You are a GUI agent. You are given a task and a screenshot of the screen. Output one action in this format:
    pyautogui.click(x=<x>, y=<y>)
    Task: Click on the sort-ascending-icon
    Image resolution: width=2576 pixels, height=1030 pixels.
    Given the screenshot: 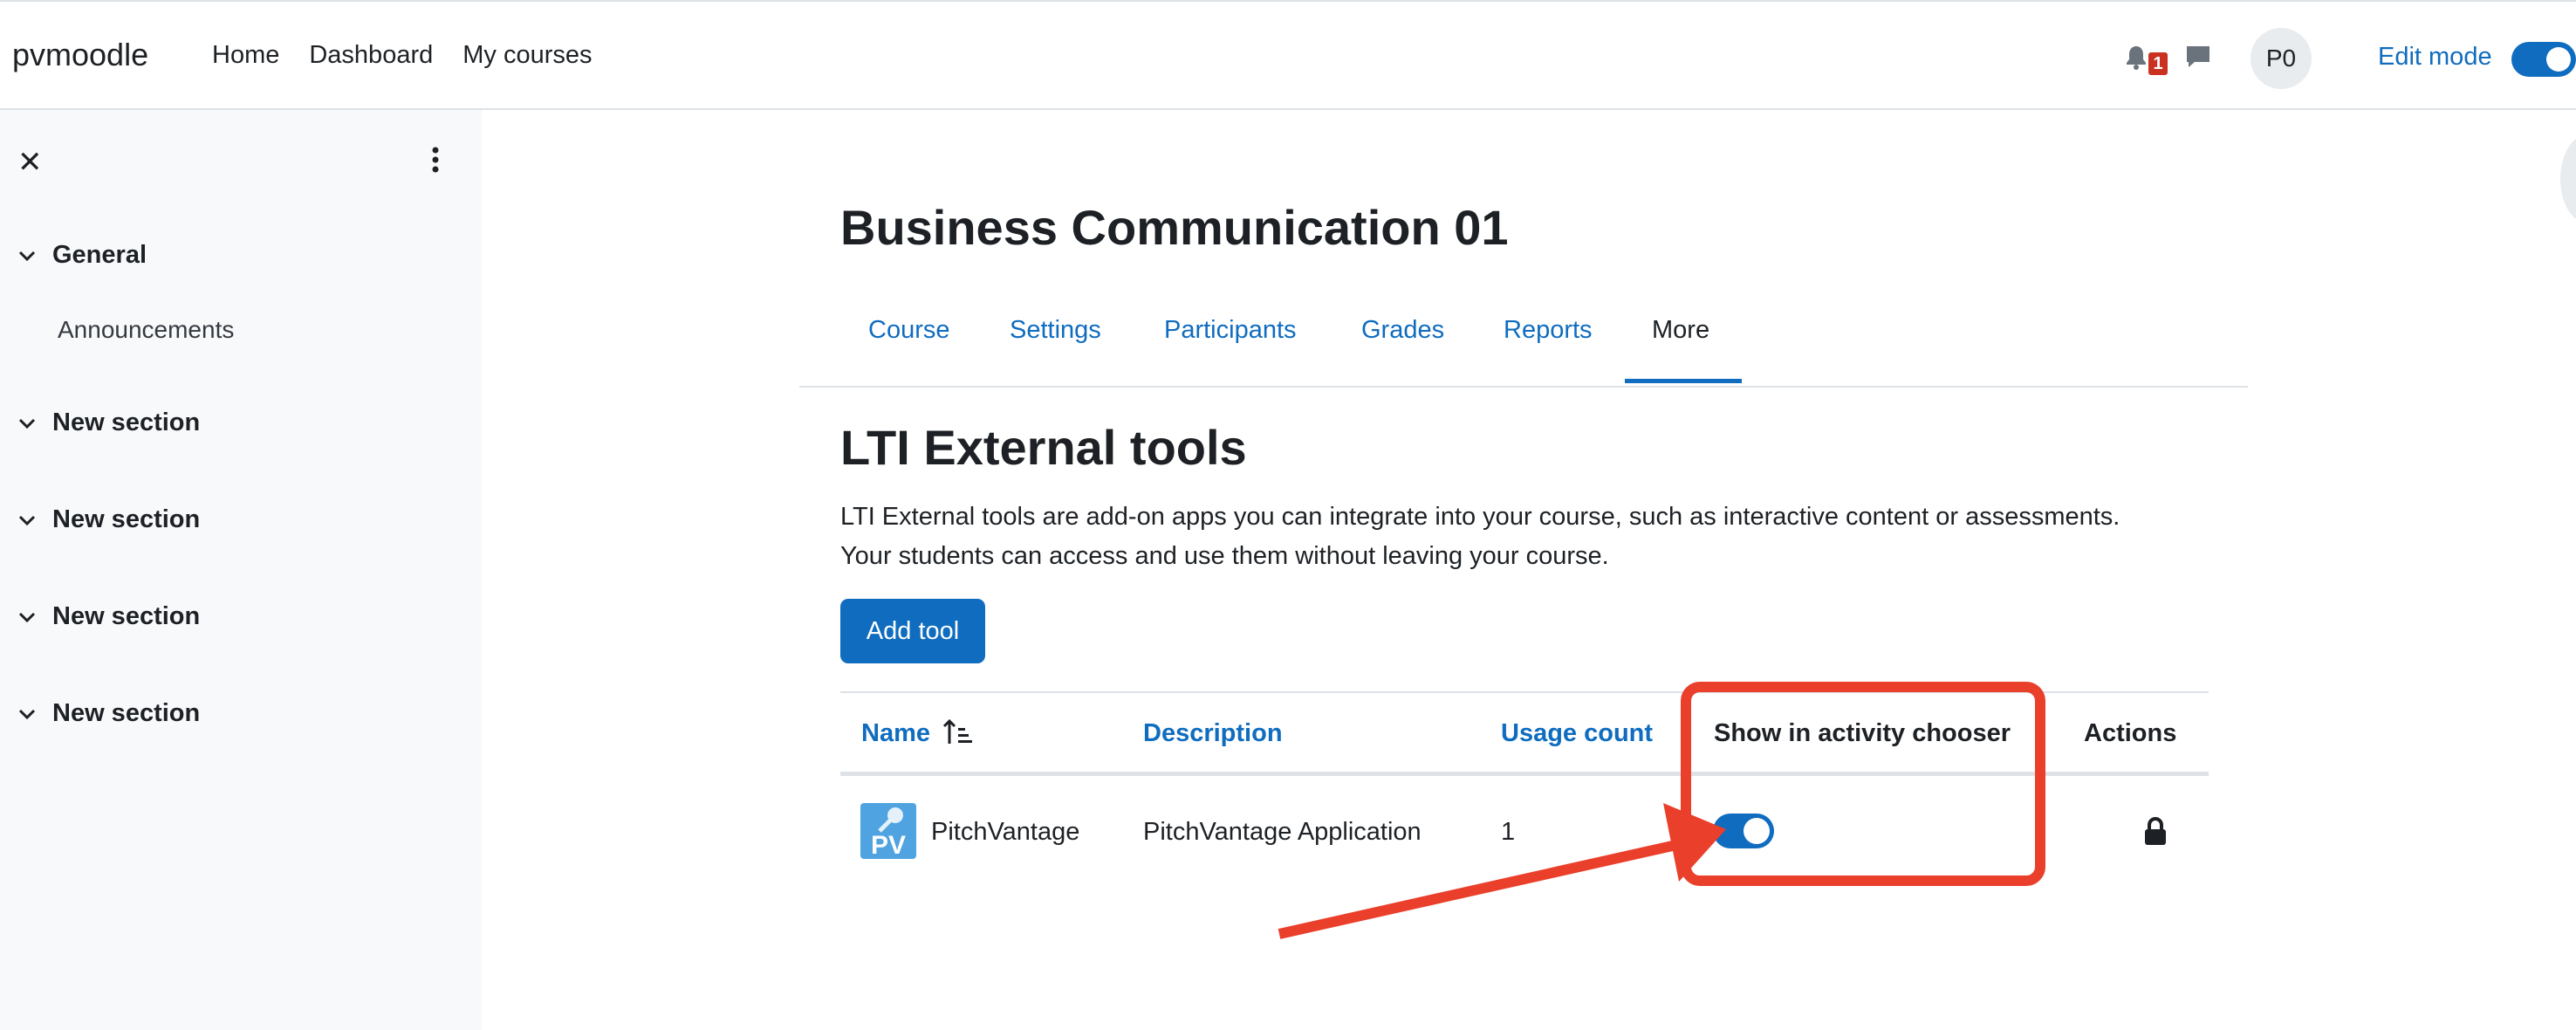 What is the action you would take?
    pyautogui.click(x=958, y=732)
    